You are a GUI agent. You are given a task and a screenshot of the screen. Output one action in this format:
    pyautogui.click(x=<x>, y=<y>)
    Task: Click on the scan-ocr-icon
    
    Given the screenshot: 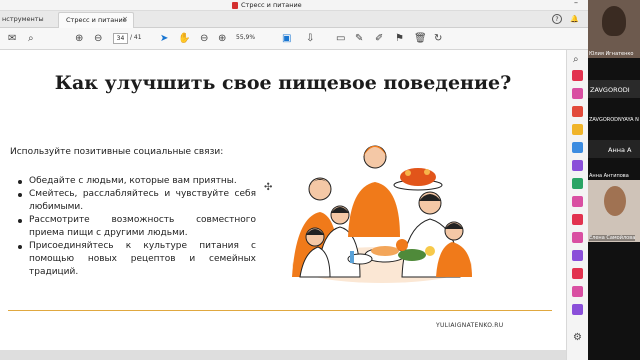 What is the action you would take?
    pyautogui.click(x=577, y=183)
    